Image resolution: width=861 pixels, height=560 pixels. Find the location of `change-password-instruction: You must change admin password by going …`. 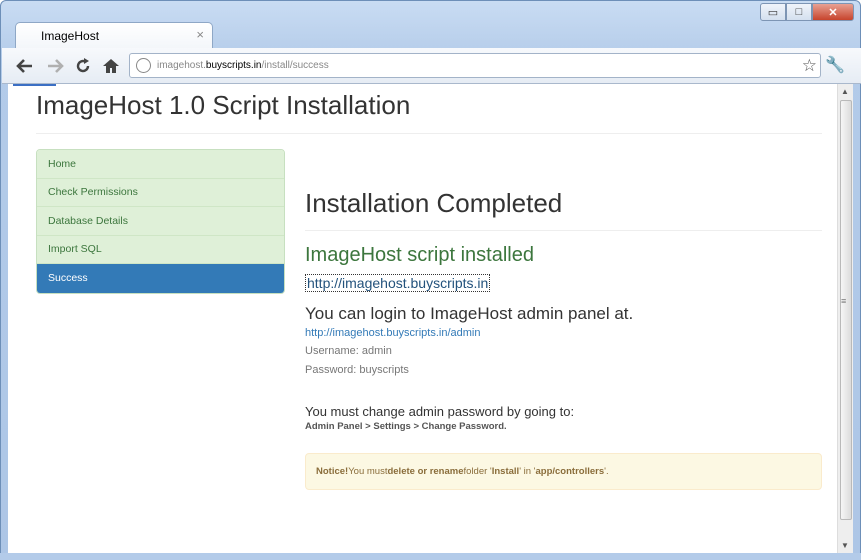

change-password-instruction: You must change admin password by going … is located at coordinates (440, 411).